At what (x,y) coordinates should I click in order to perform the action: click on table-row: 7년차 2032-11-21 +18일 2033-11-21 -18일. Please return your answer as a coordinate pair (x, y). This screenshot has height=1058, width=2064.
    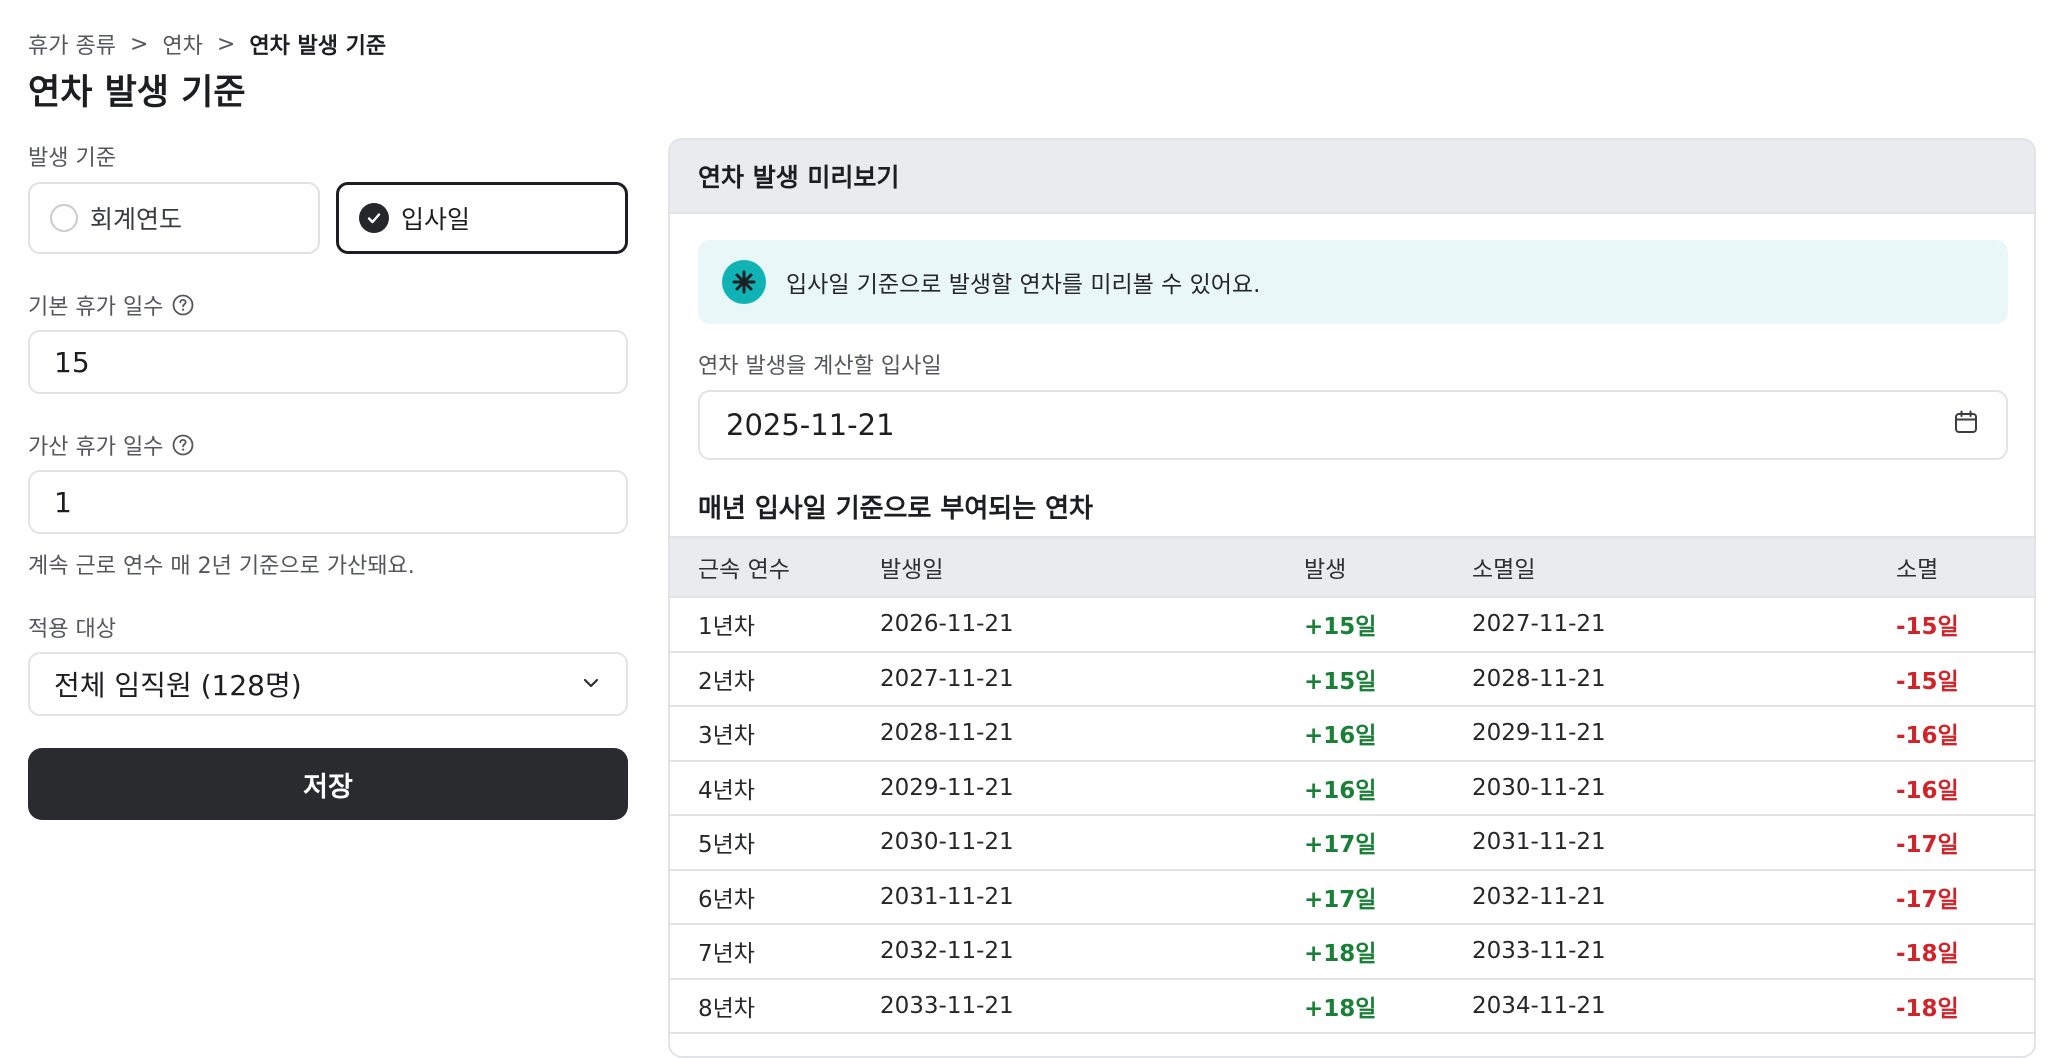
    Looking at the image, I should click on (1352, 952).